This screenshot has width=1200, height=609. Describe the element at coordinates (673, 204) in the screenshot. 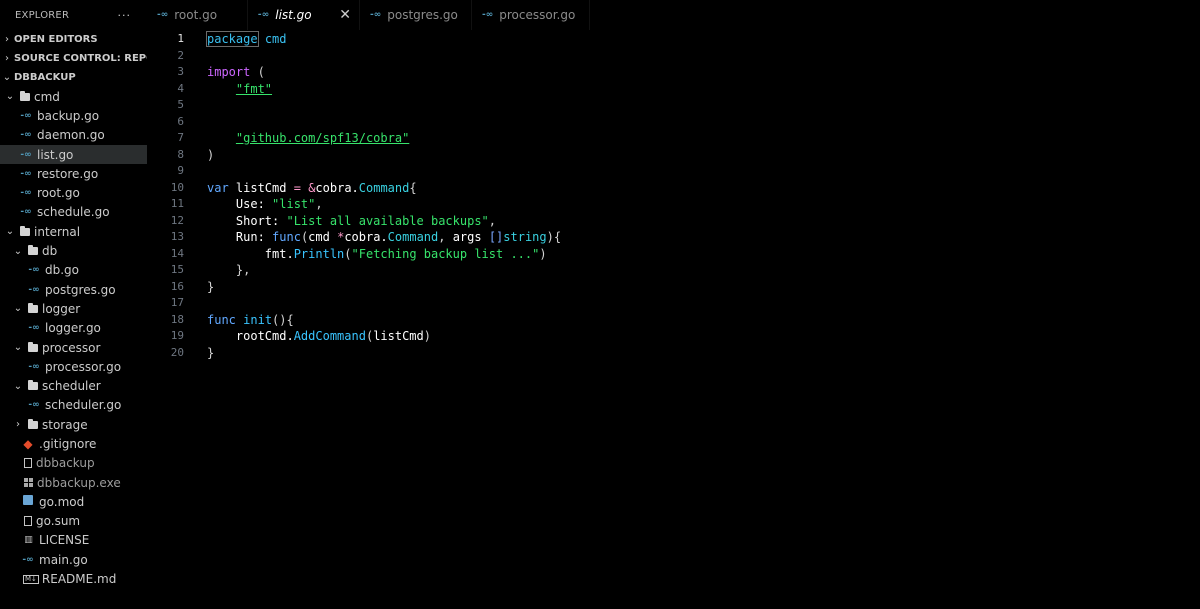

I see `code-line: 11 Use: "list",` at that location.